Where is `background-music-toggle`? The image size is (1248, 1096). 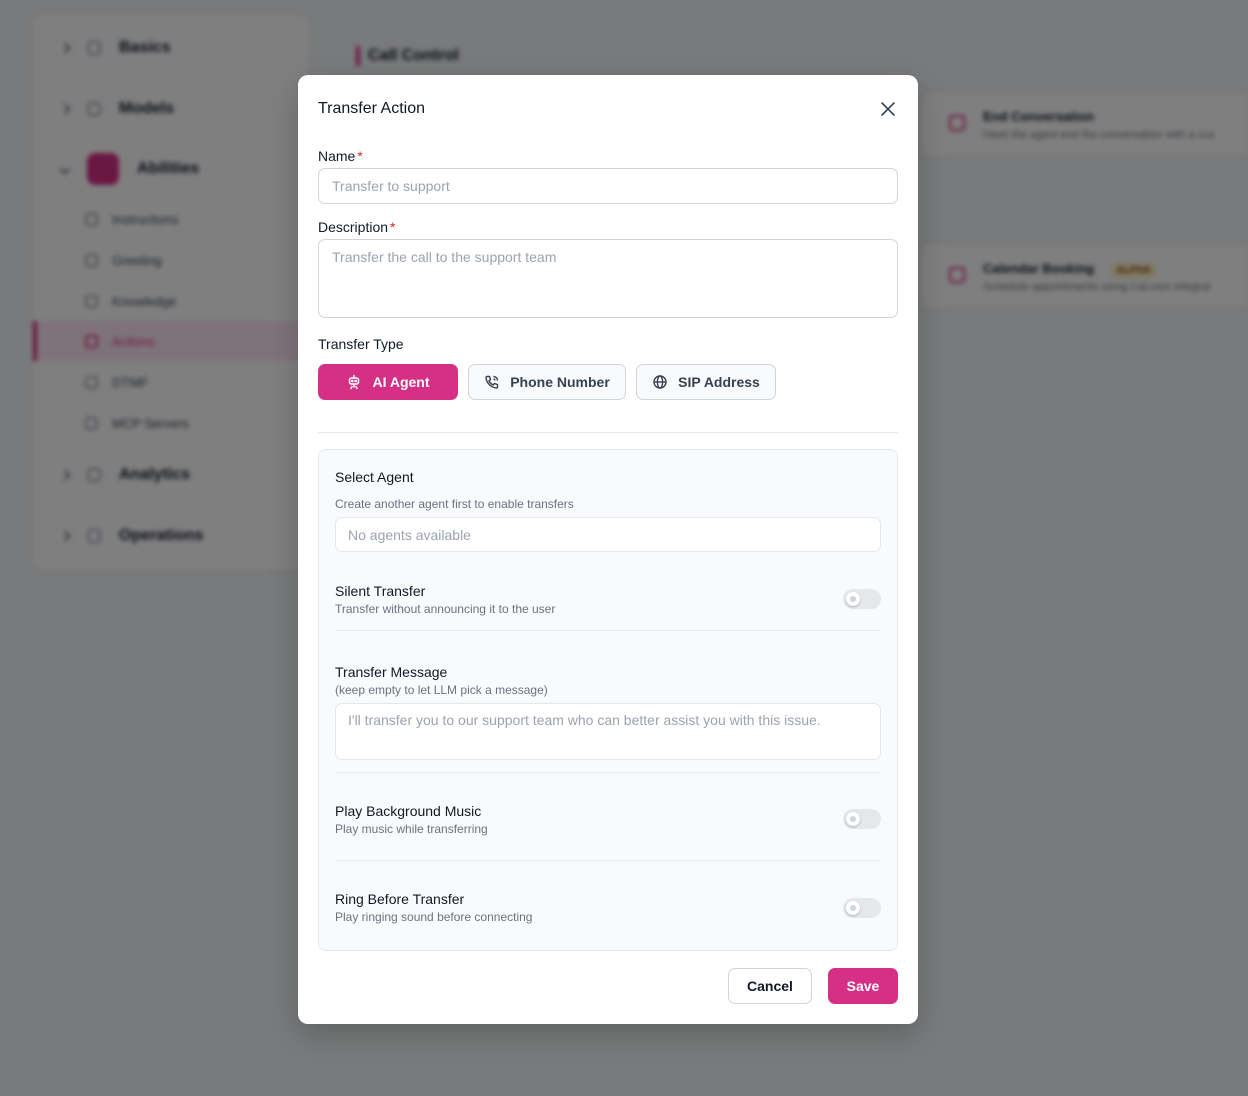
background-music-toggle is located at coordinates (862, 819).